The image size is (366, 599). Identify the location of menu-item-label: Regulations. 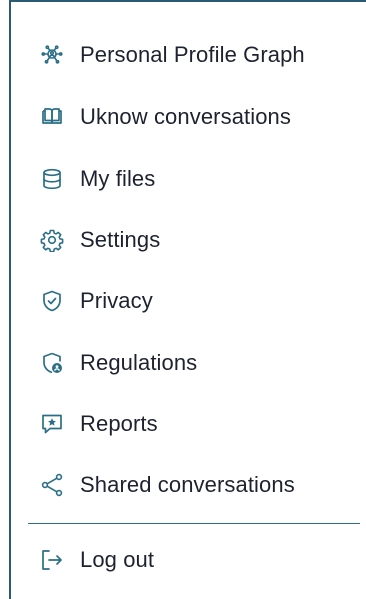
(139, 362).